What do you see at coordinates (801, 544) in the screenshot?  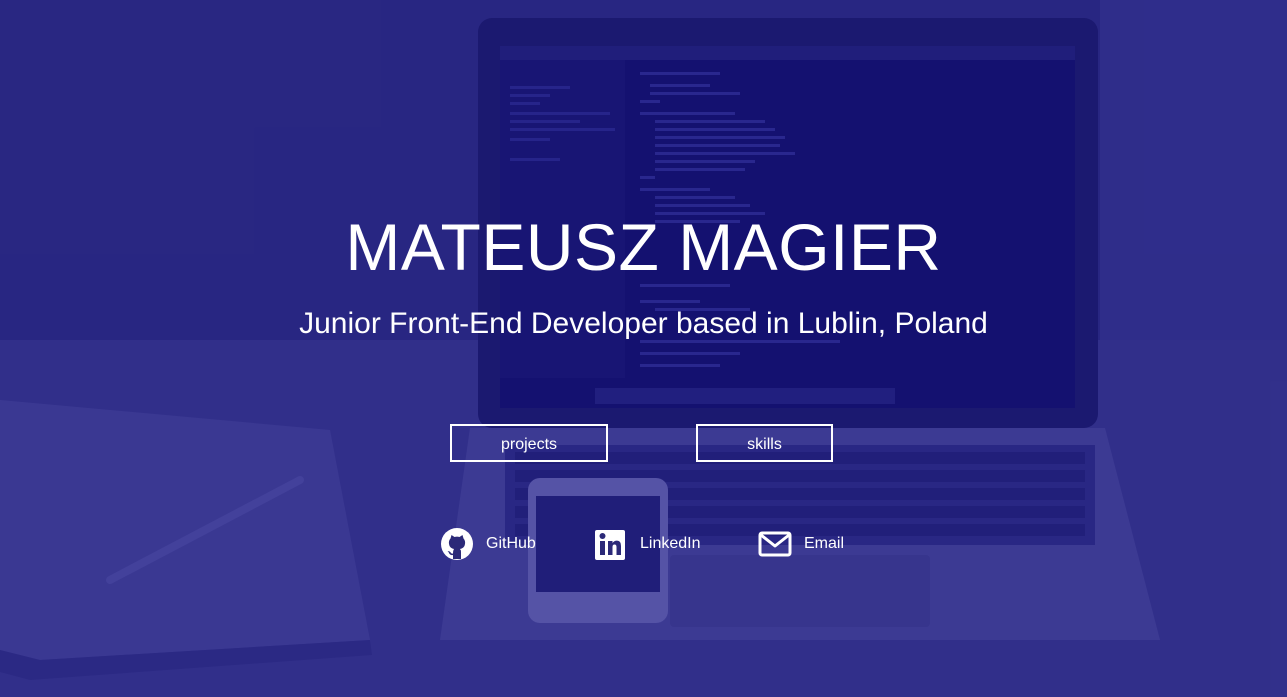 I see `email-link: Email` at bounding box center [801, 544].